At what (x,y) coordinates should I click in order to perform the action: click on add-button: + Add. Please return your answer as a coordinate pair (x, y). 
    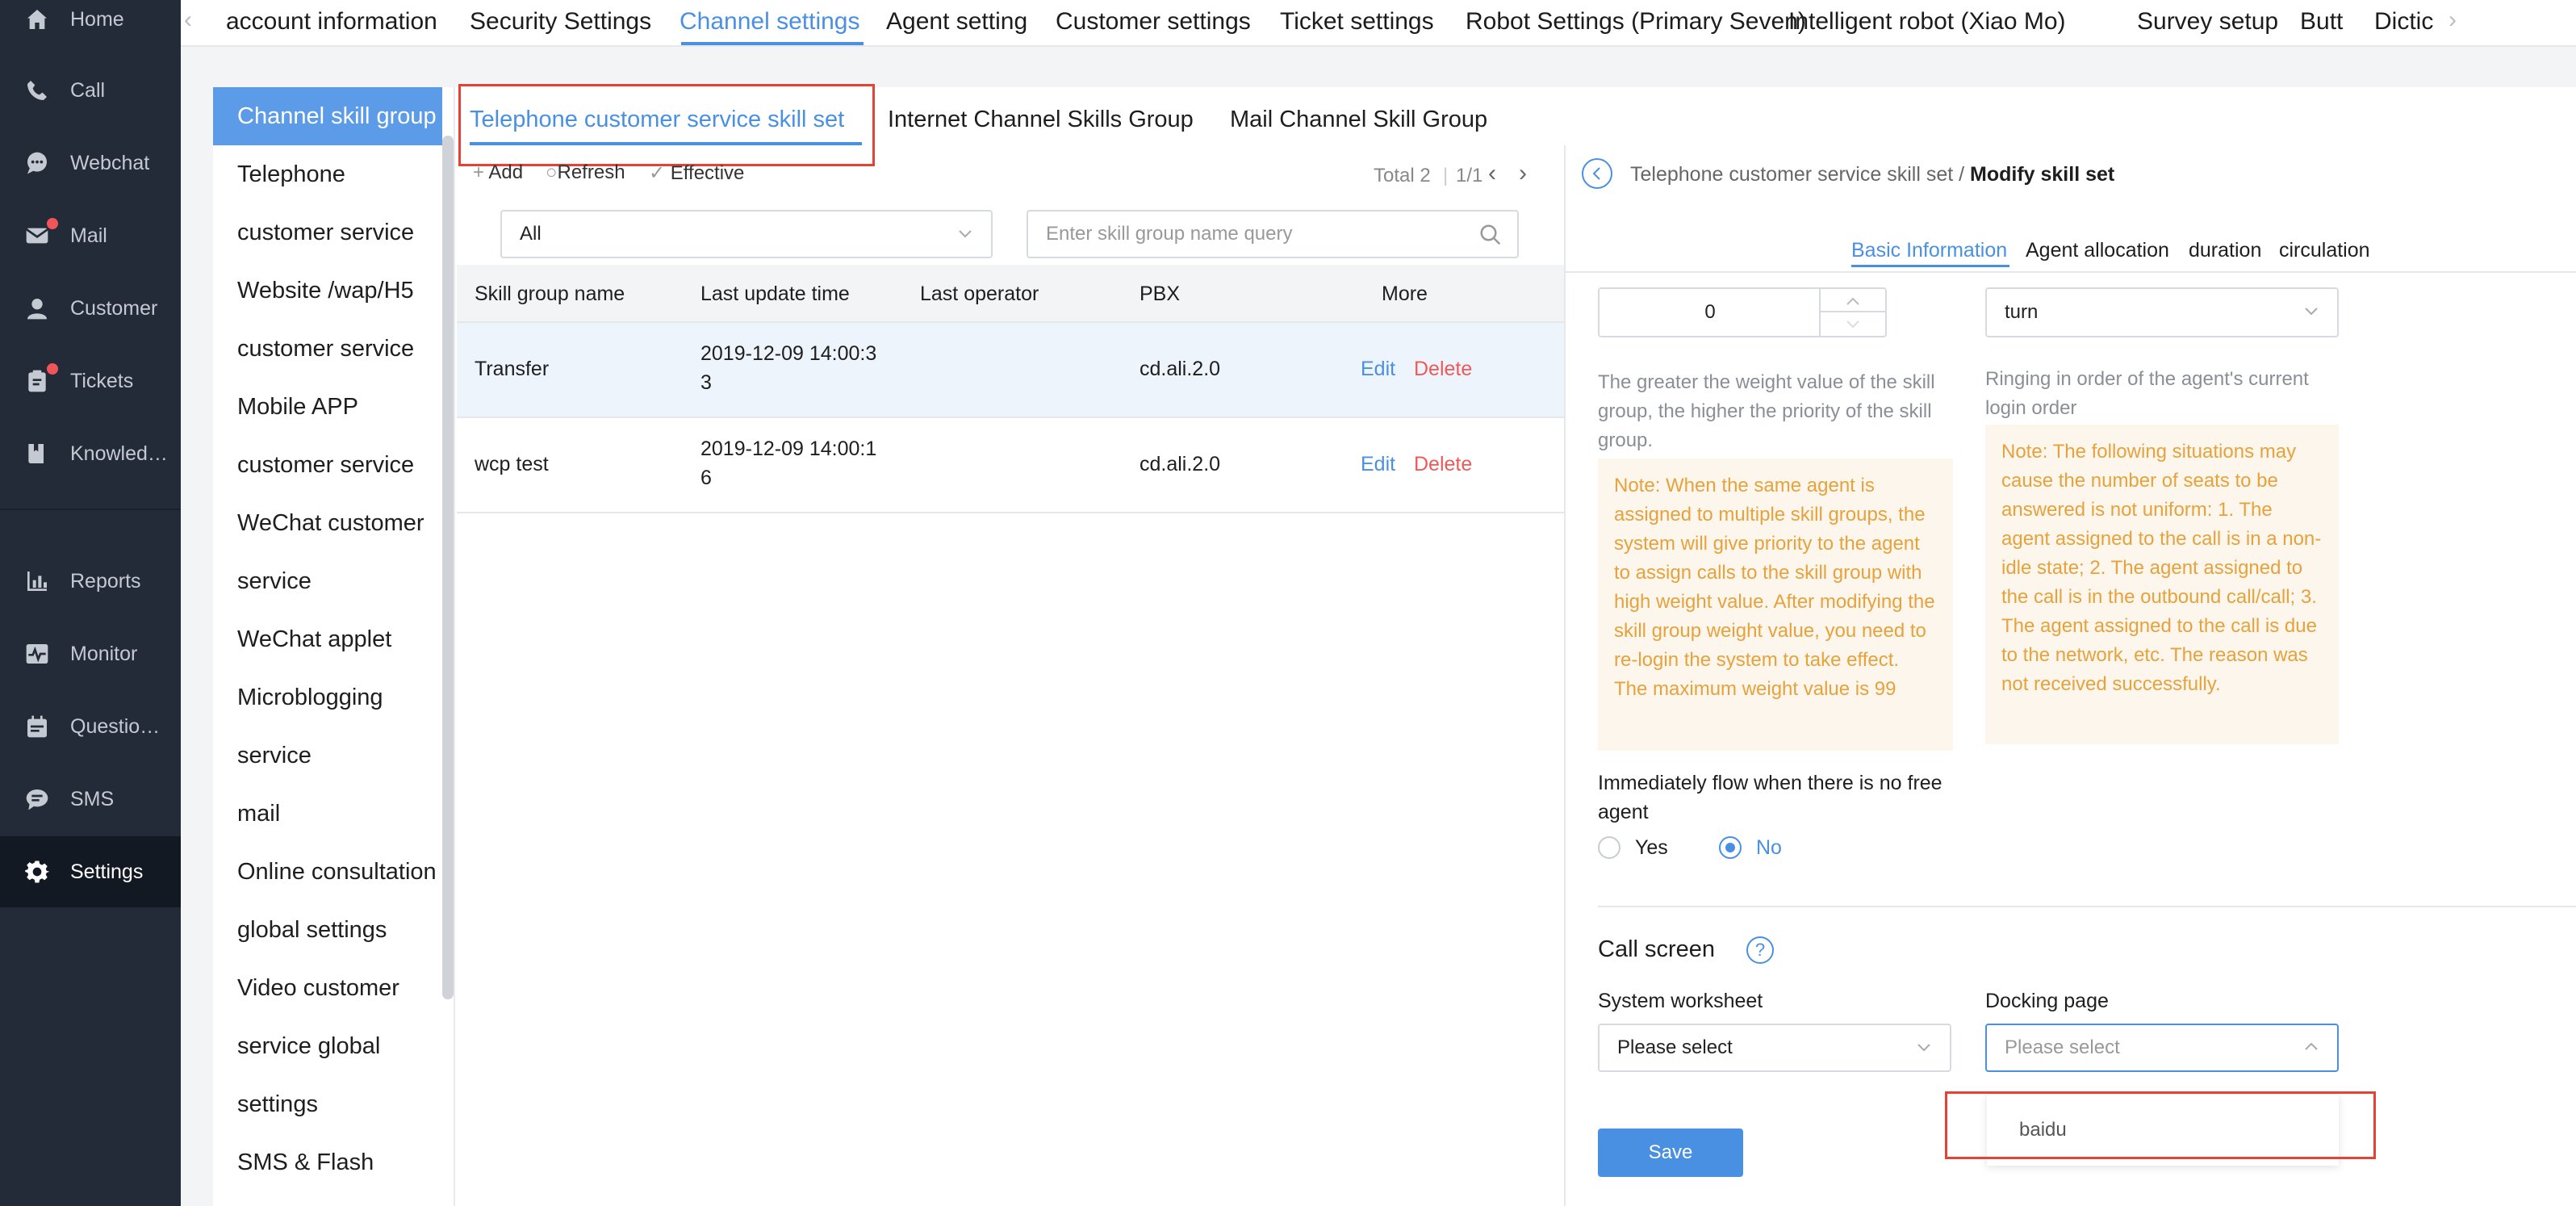
    Looking at the image, I should click on (498, 172).